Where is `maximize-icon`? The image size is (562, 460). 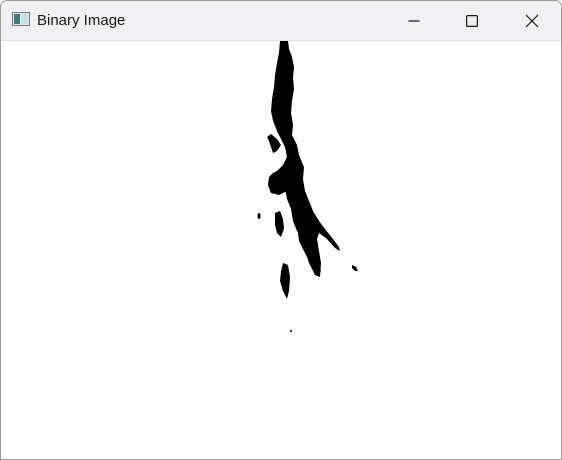 maximize-icon is located at coordinates (472, 20).